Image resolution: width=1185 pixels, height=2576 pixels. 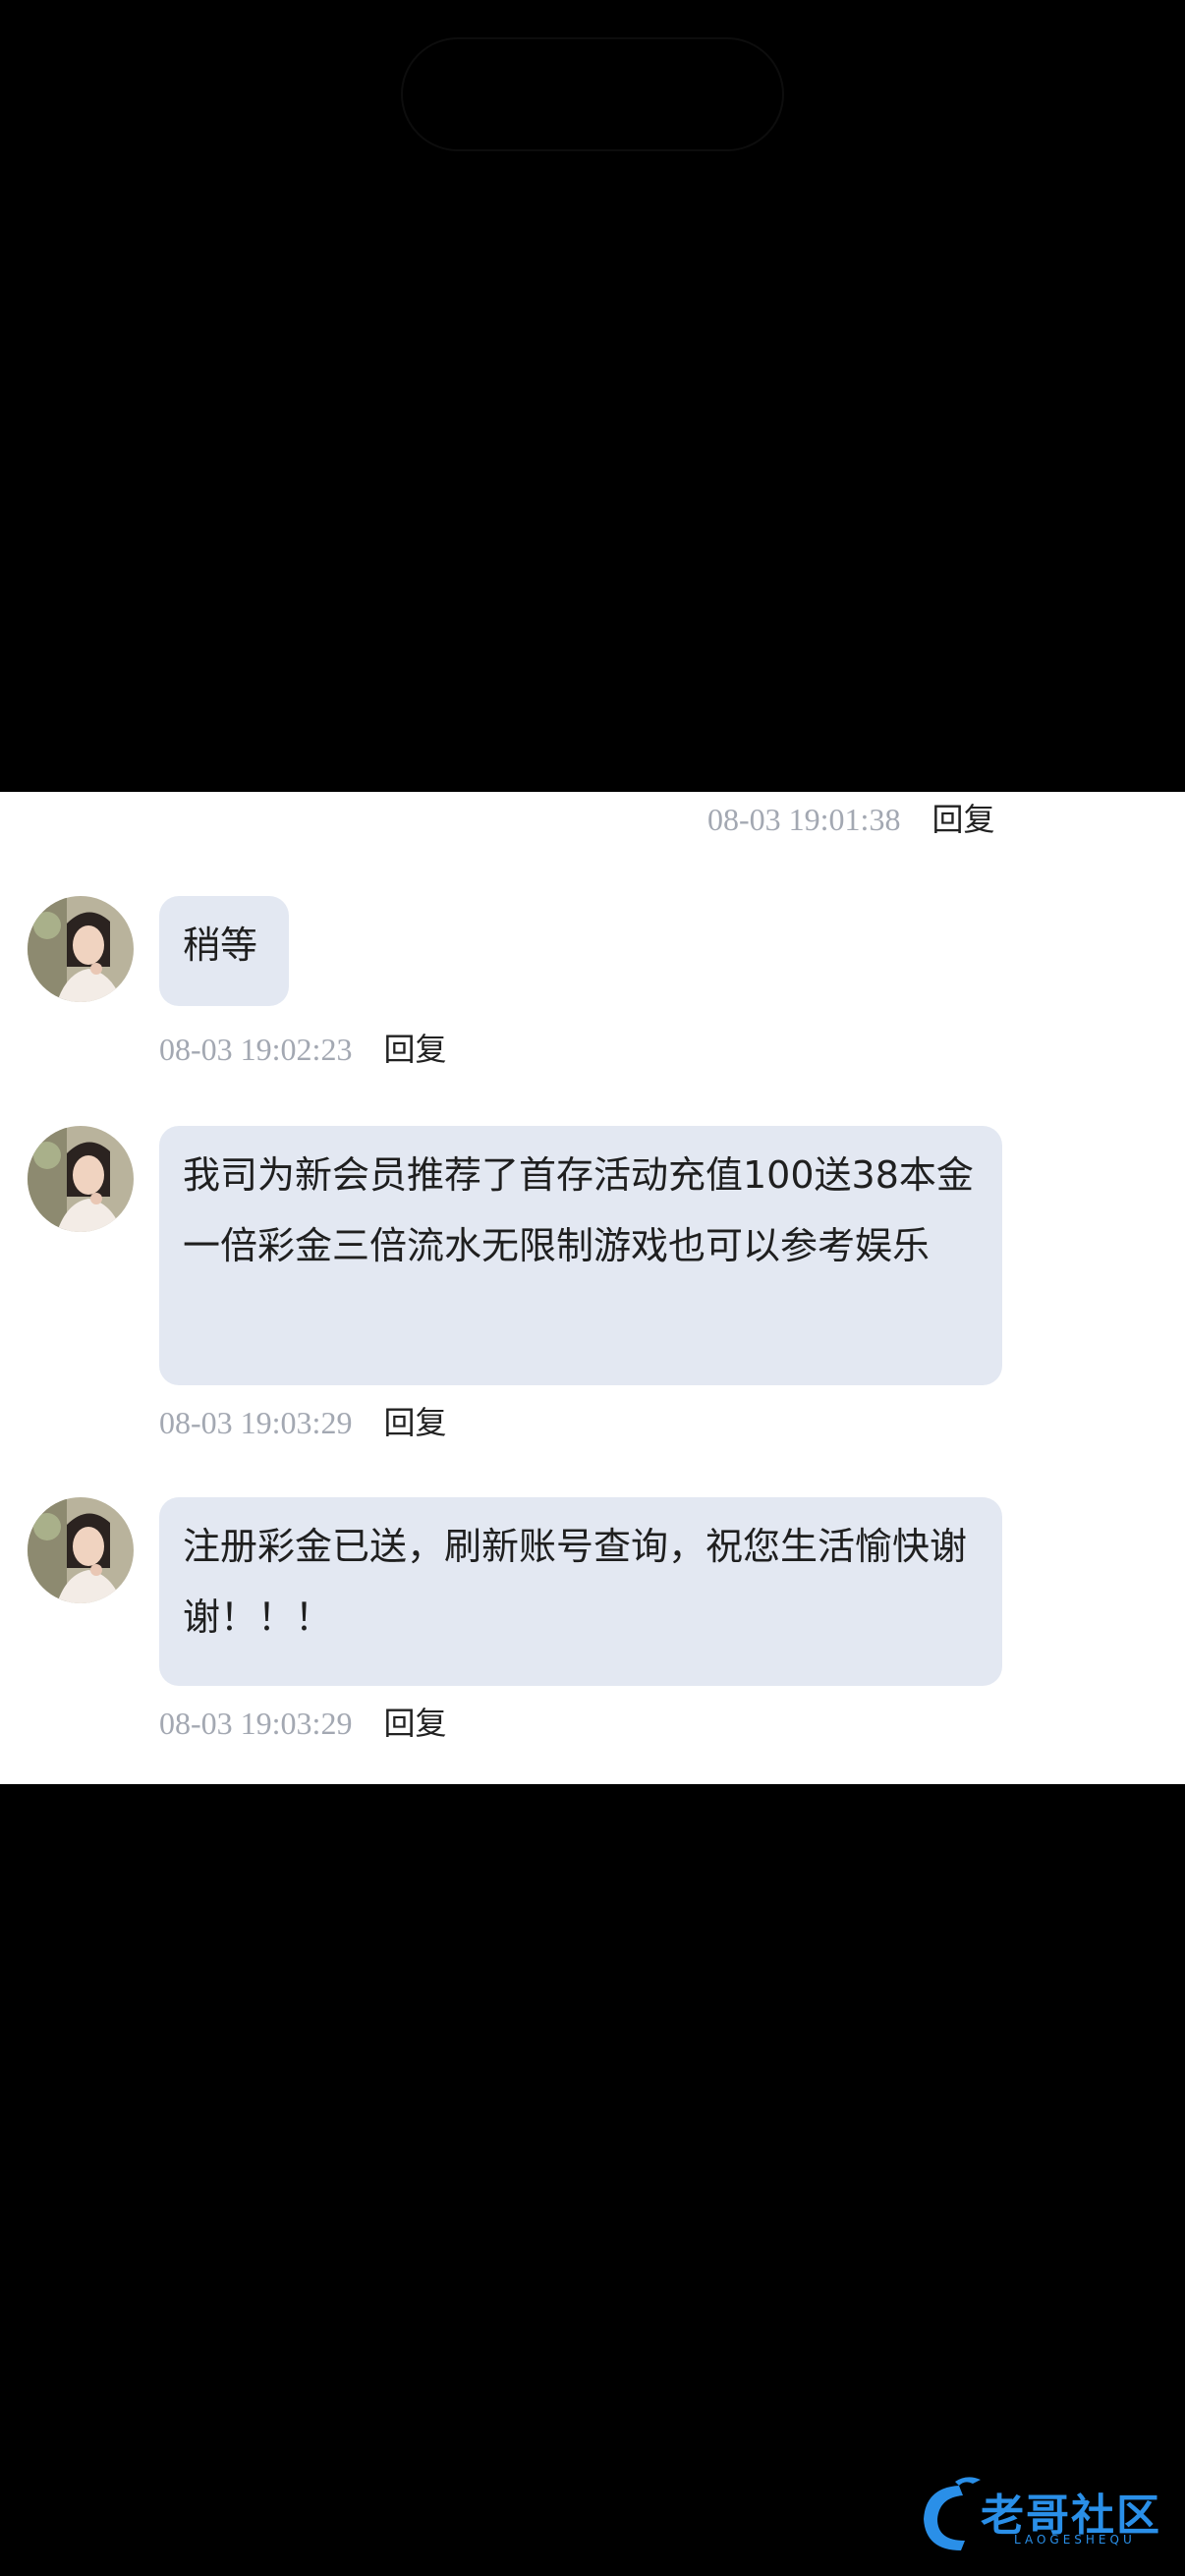 What do you see at coordinates (256, 1049) in the screenshot?
I see `message-timestamp: 08-03 19:02:23` at bounding box center [256, 1049].